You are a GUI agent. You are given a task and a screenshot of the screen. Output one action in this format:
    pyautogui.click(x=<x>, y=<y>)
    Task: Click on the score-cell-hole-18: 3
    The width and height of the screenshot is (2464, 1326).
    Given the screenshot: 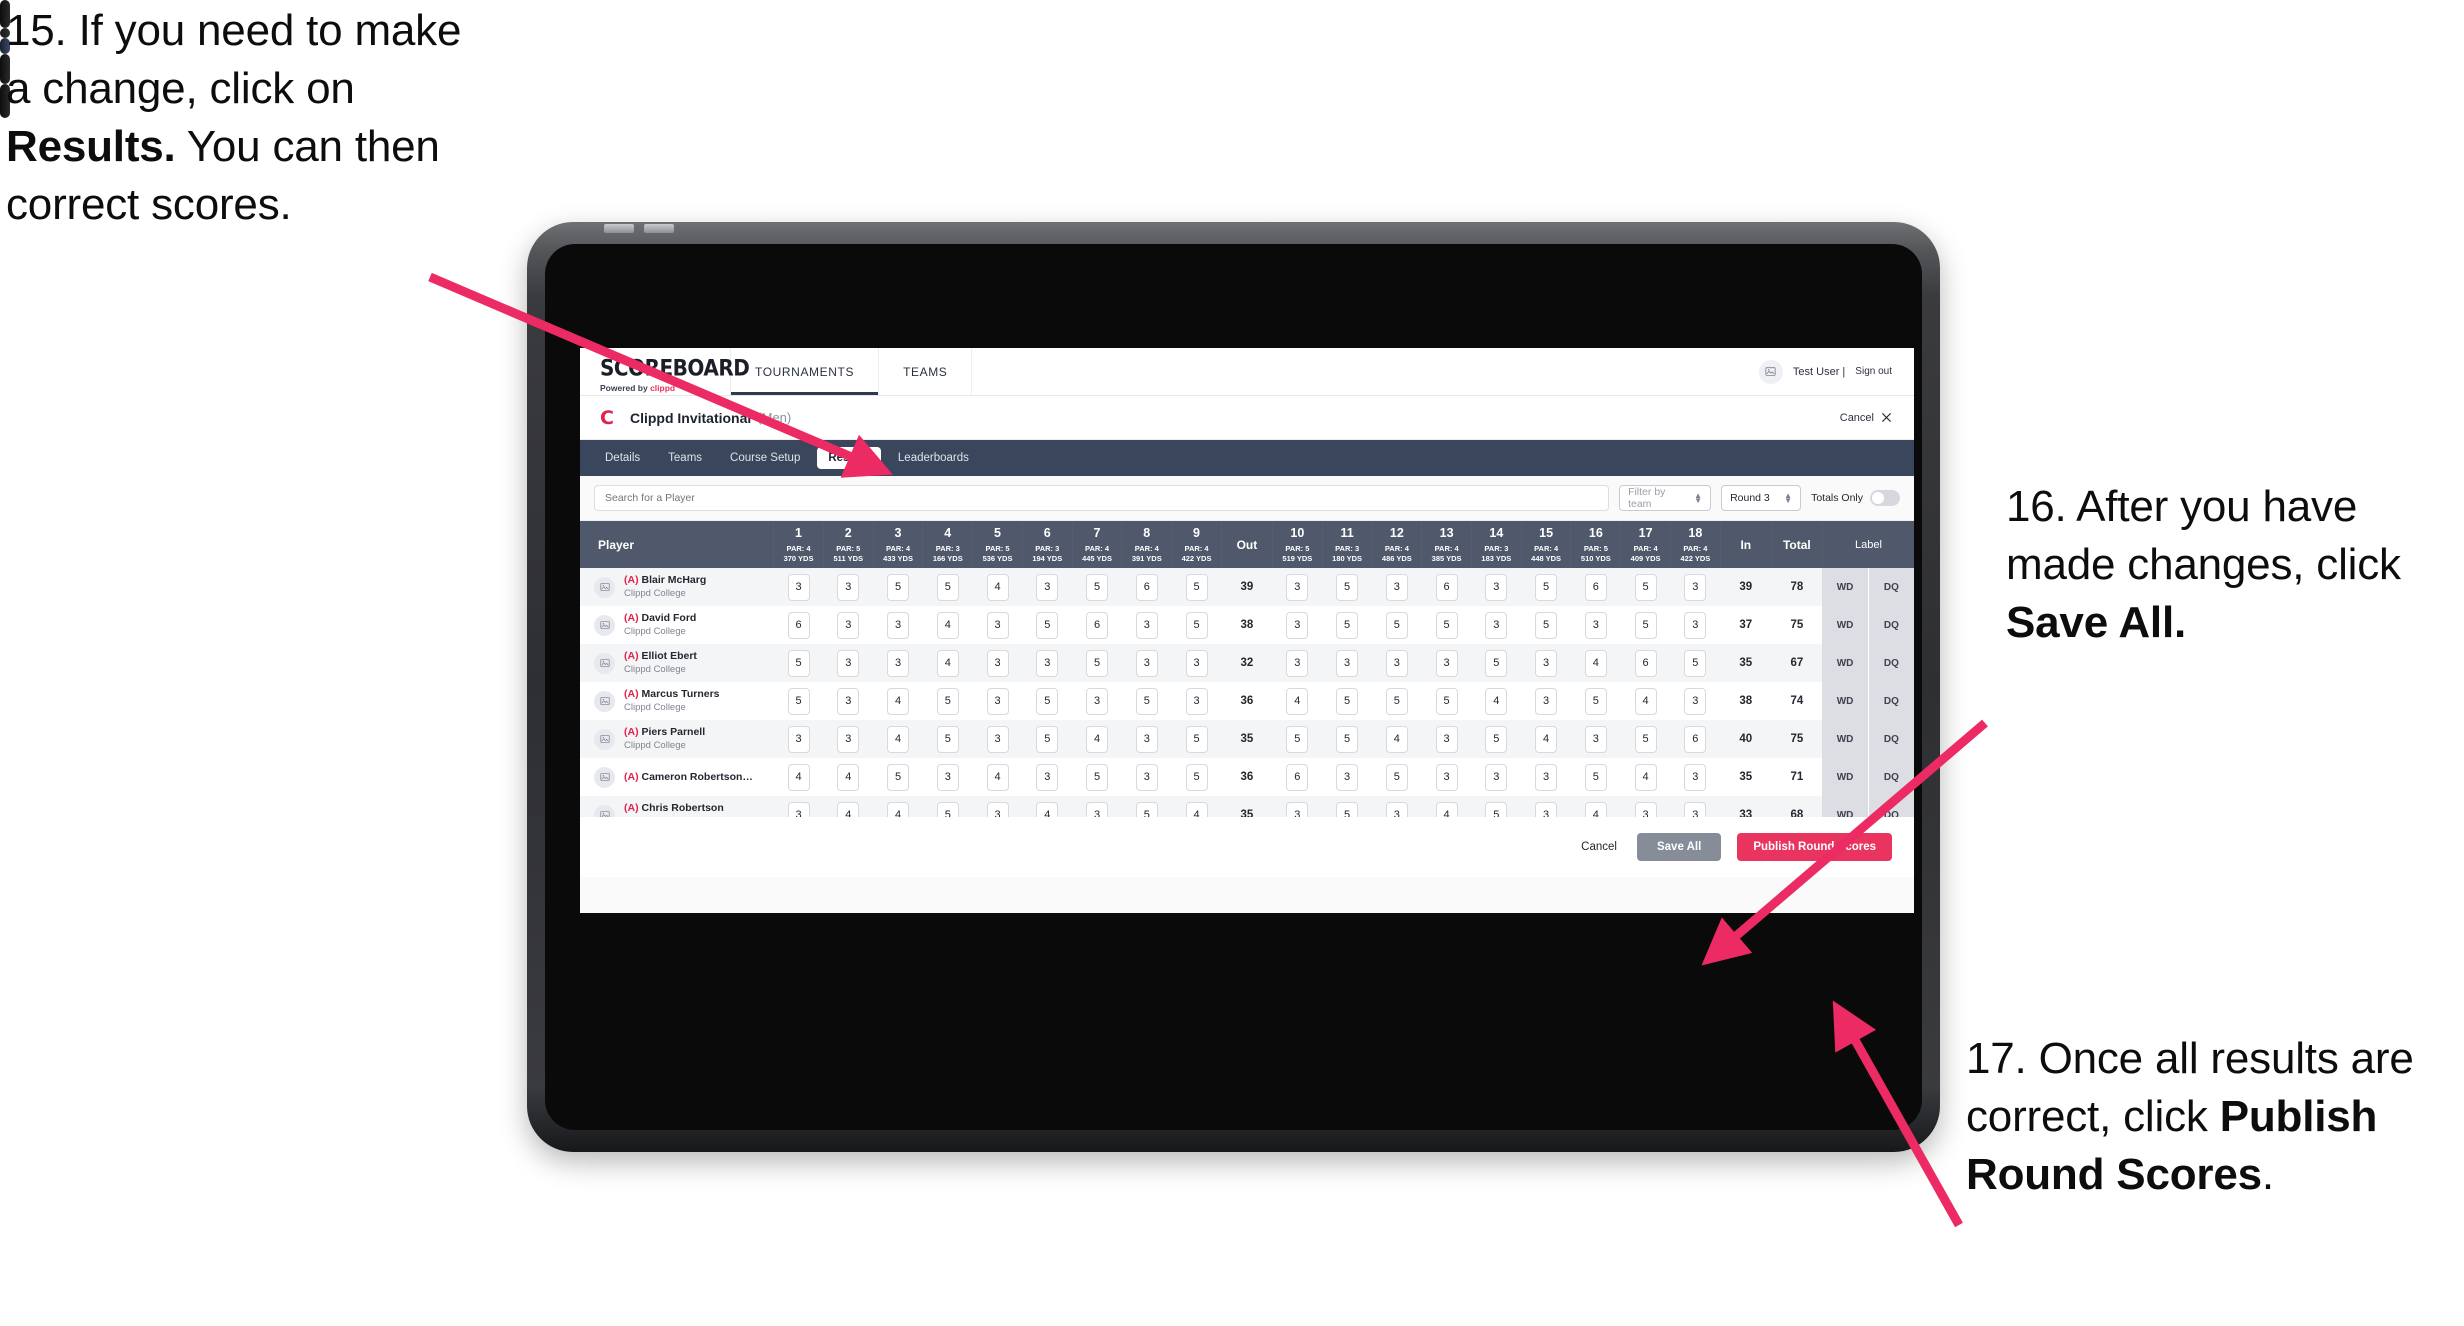 What is the action you would take?
    pyautogui.click(x=1695, y=777)
    